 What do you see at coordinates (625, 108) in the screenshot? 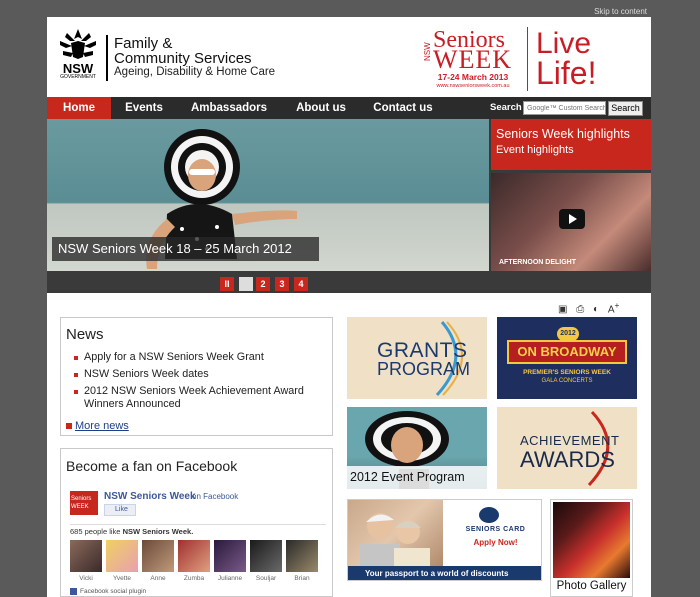
I see `search-button: Search` at bounding box center [625, 108].